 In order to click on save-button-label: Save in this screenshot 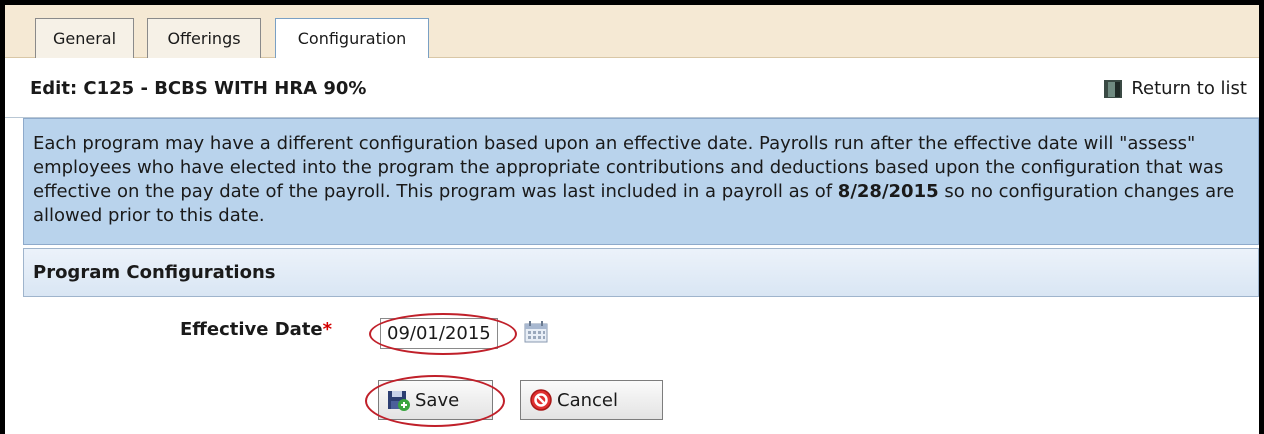, I will do `click(437, 400)`.